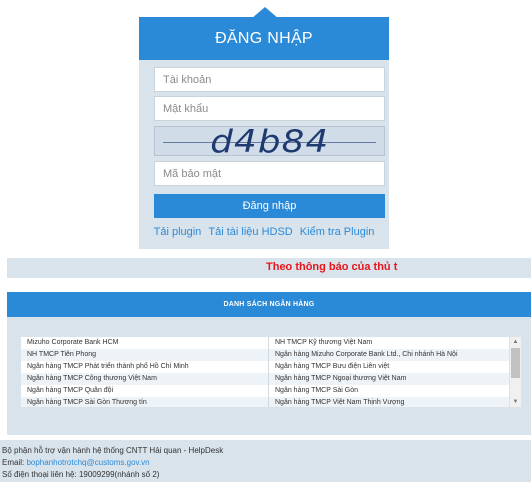 The image size is (531, 482). Describe the element at coordinates (269, 304) in the screenshot. I see `bank-list-title: DANH SÁCH NGÂN HÀNG` at that location.